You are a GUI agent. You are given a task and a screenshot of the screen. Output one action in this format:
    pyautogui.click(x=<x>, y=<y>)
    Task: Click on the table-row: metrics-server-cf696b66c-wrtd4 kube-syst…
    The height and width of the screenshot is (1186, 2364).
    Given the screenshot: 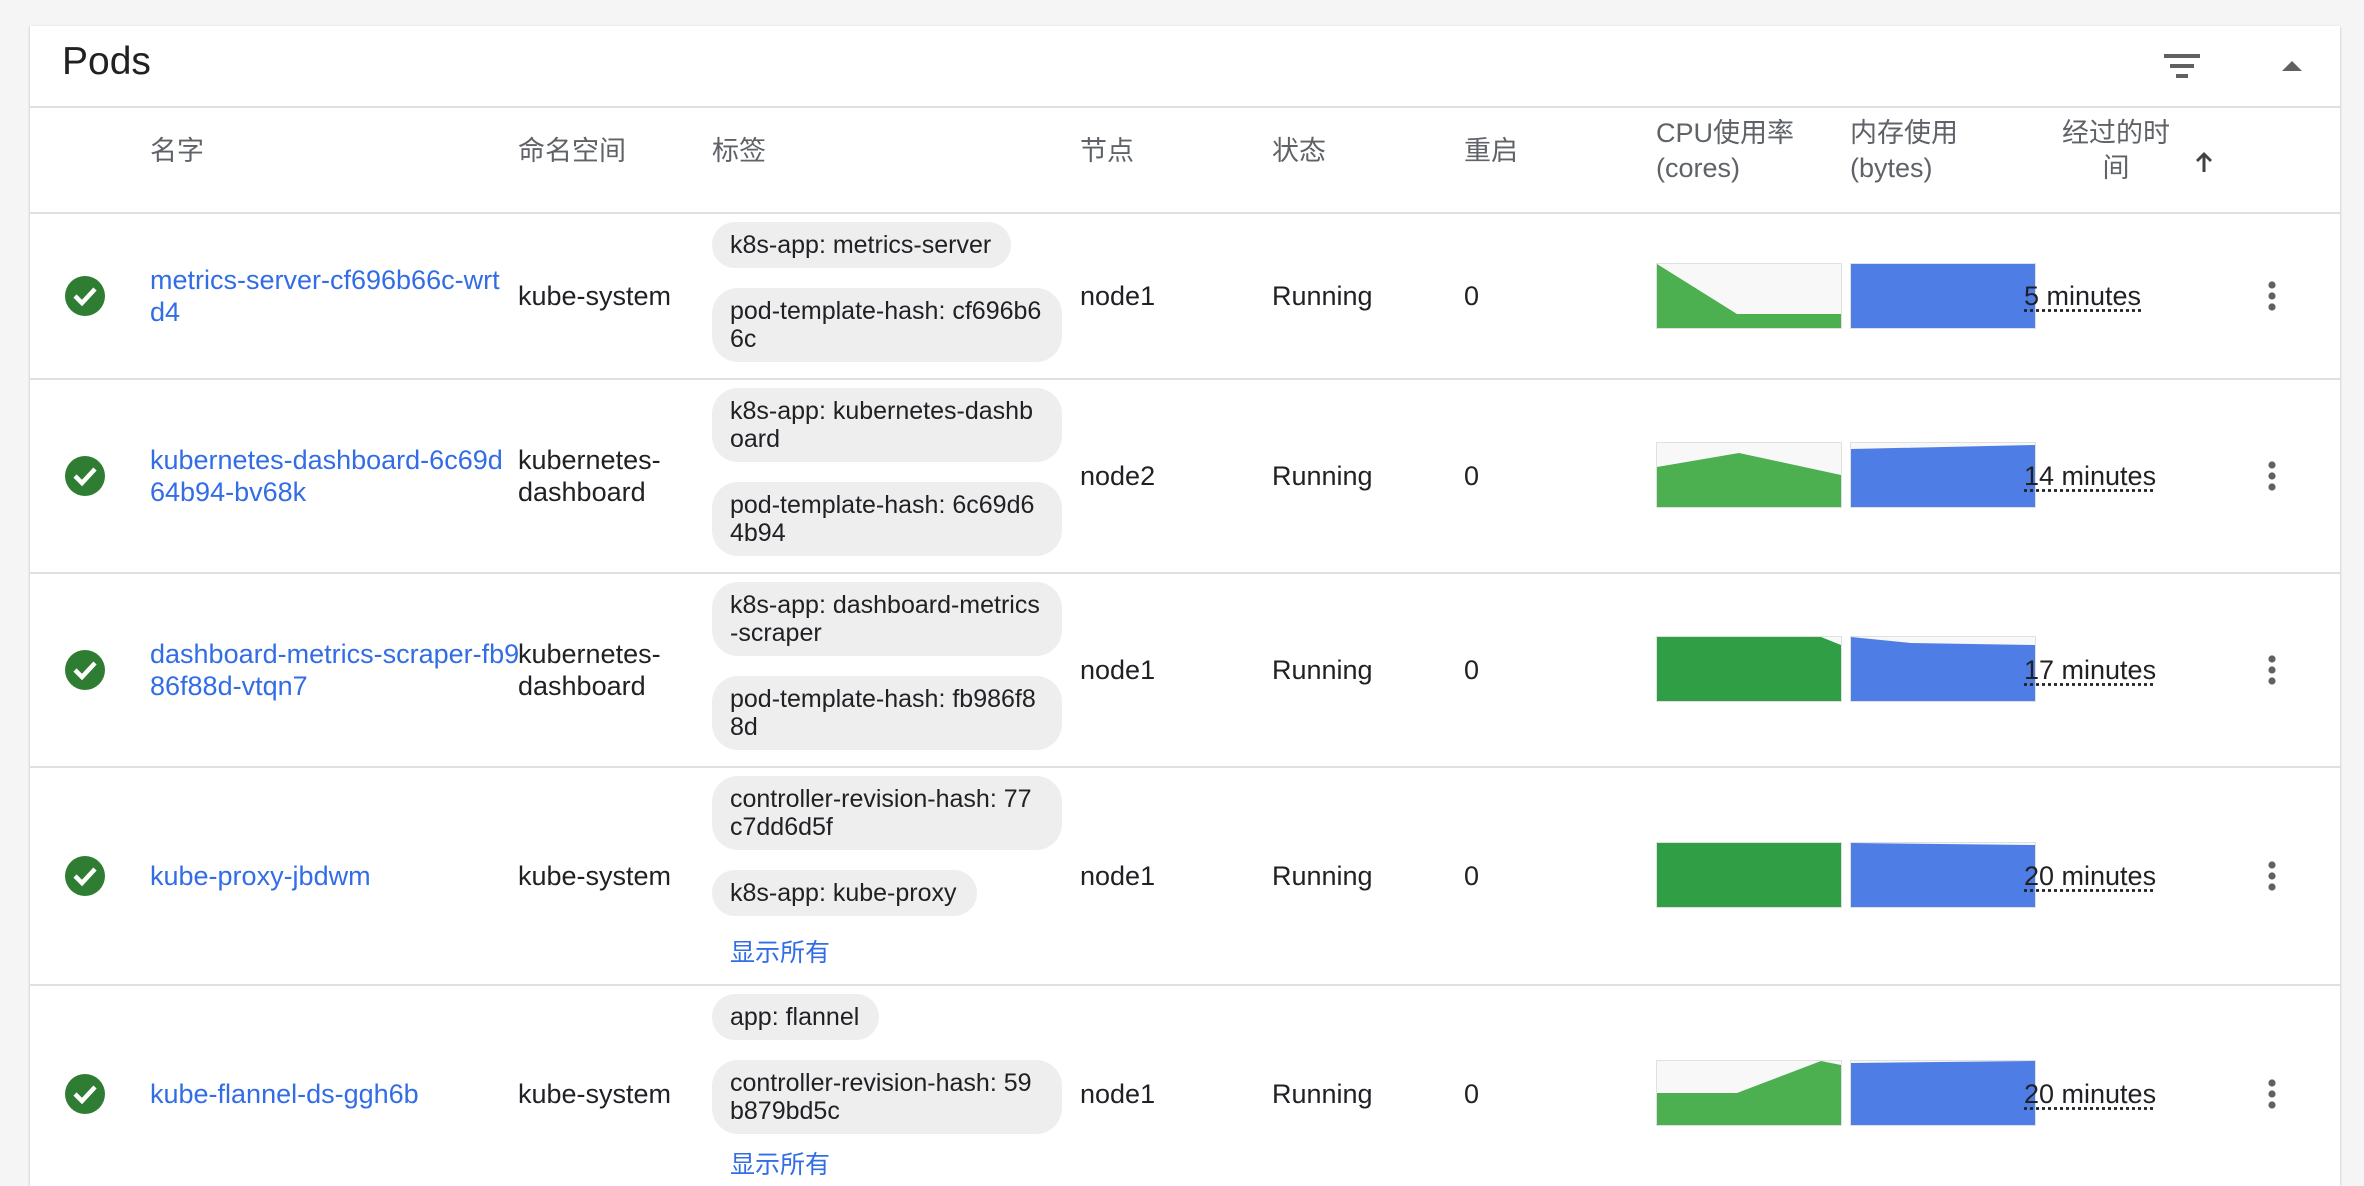 What is the action you would take?
    pyautogui.click(x=1185, y=297)
    